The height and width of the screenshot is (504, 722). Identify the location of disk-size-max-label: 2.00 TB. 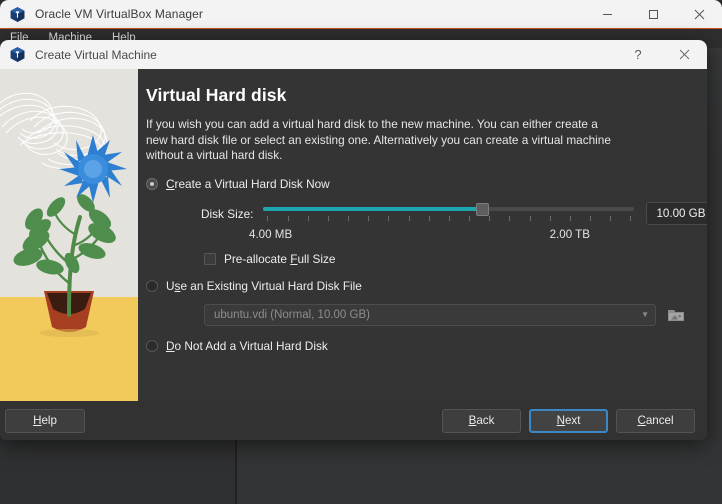
(569, 234).